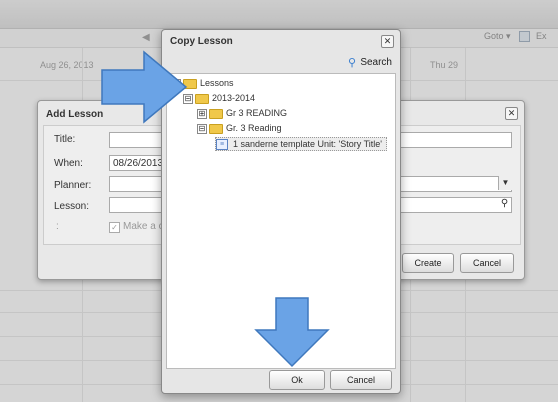 This screenshot has width=558, height=402. Describe the element at coordinates (72, 206) in the screenshot. I see `lesson-label: Lesson:` at that location.